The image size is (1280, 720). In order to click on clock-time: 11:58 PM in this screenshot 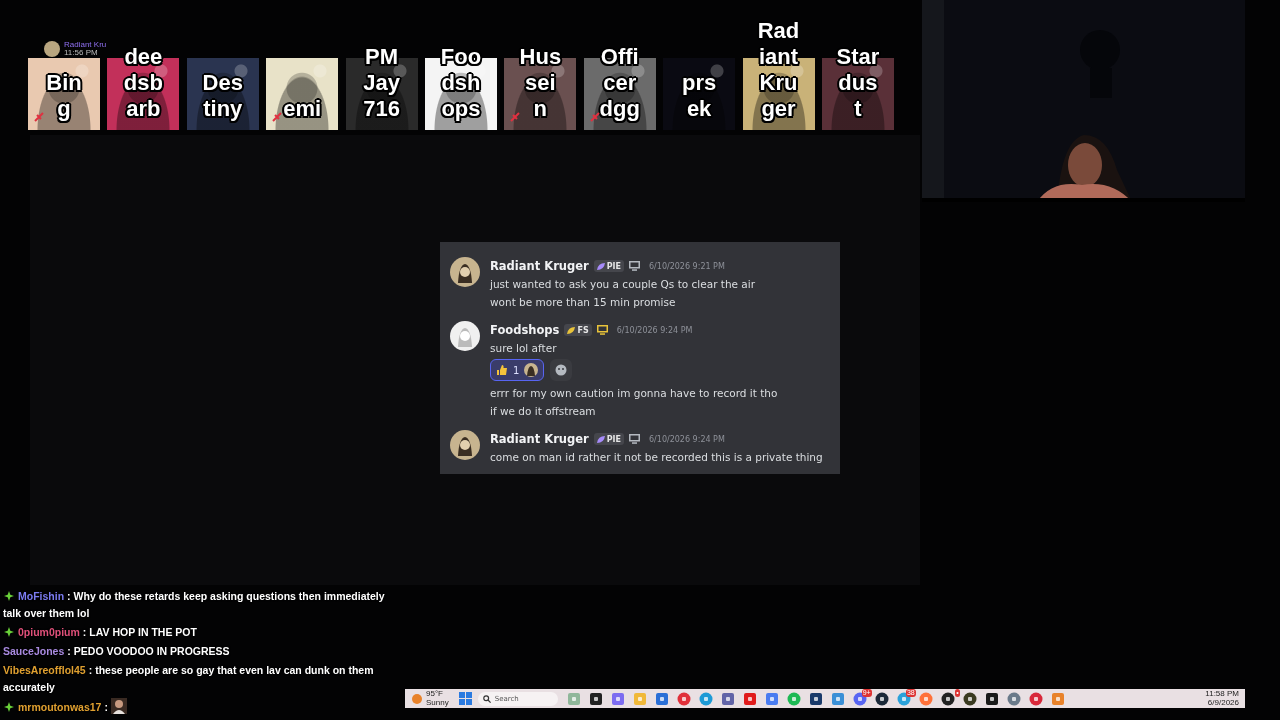, I will do `click(1222, 694)`.